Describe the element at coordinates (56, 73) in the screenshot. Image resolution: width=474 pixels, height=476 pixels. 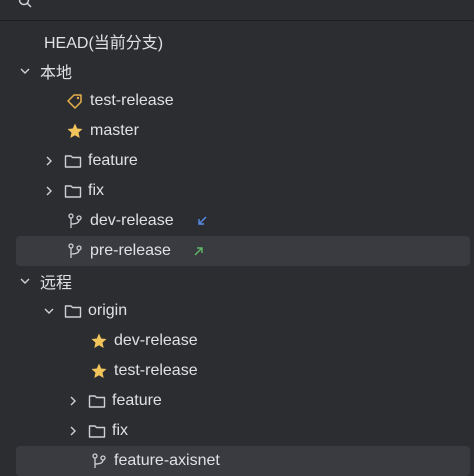
I see `local-group-label: 本地` at that location.